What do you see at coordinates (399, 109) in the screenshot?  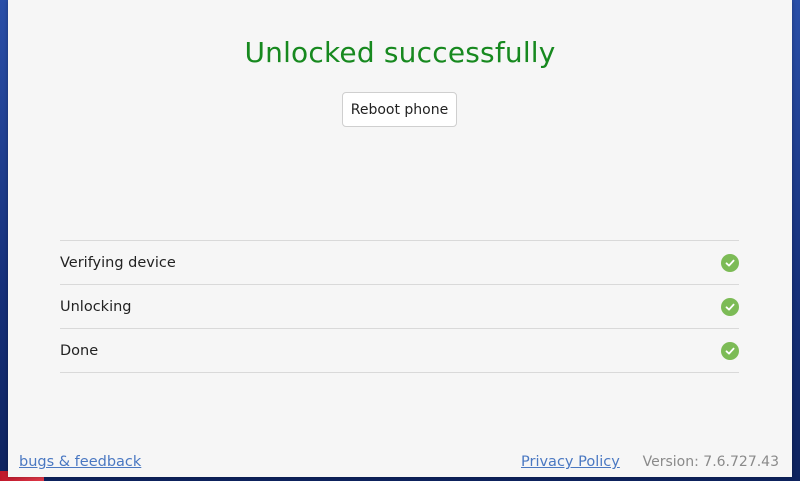 I see `reboot-phone-button: Reboot phone` at bounding box center [399, 109].